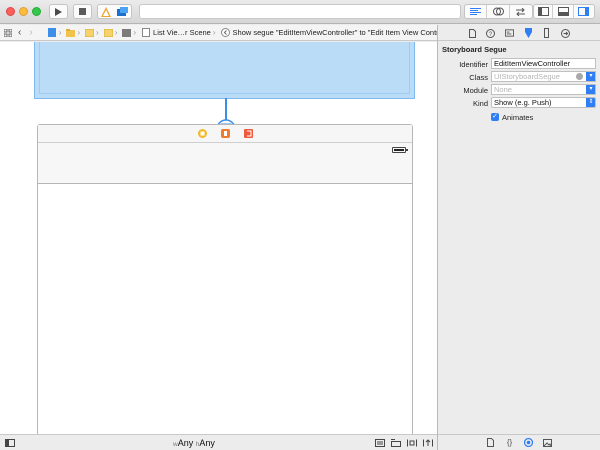 The height and width of the screenshot is (450, 600). What do you see at coordinates (478, 77) in the screenshot?
I see `class-label: Class` at bounding box center [478, 77].